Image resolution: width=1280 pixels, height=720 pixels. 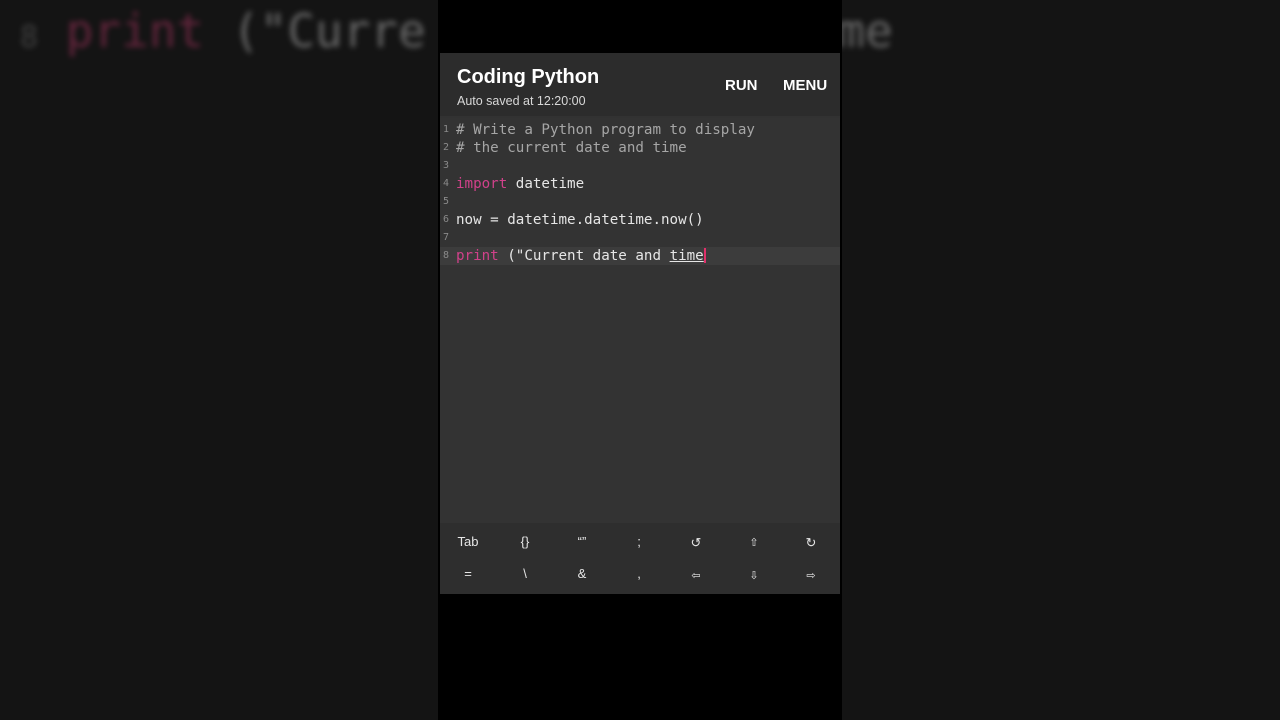 I want to click on blurred-keyword: print, so click(x=135, y=31).